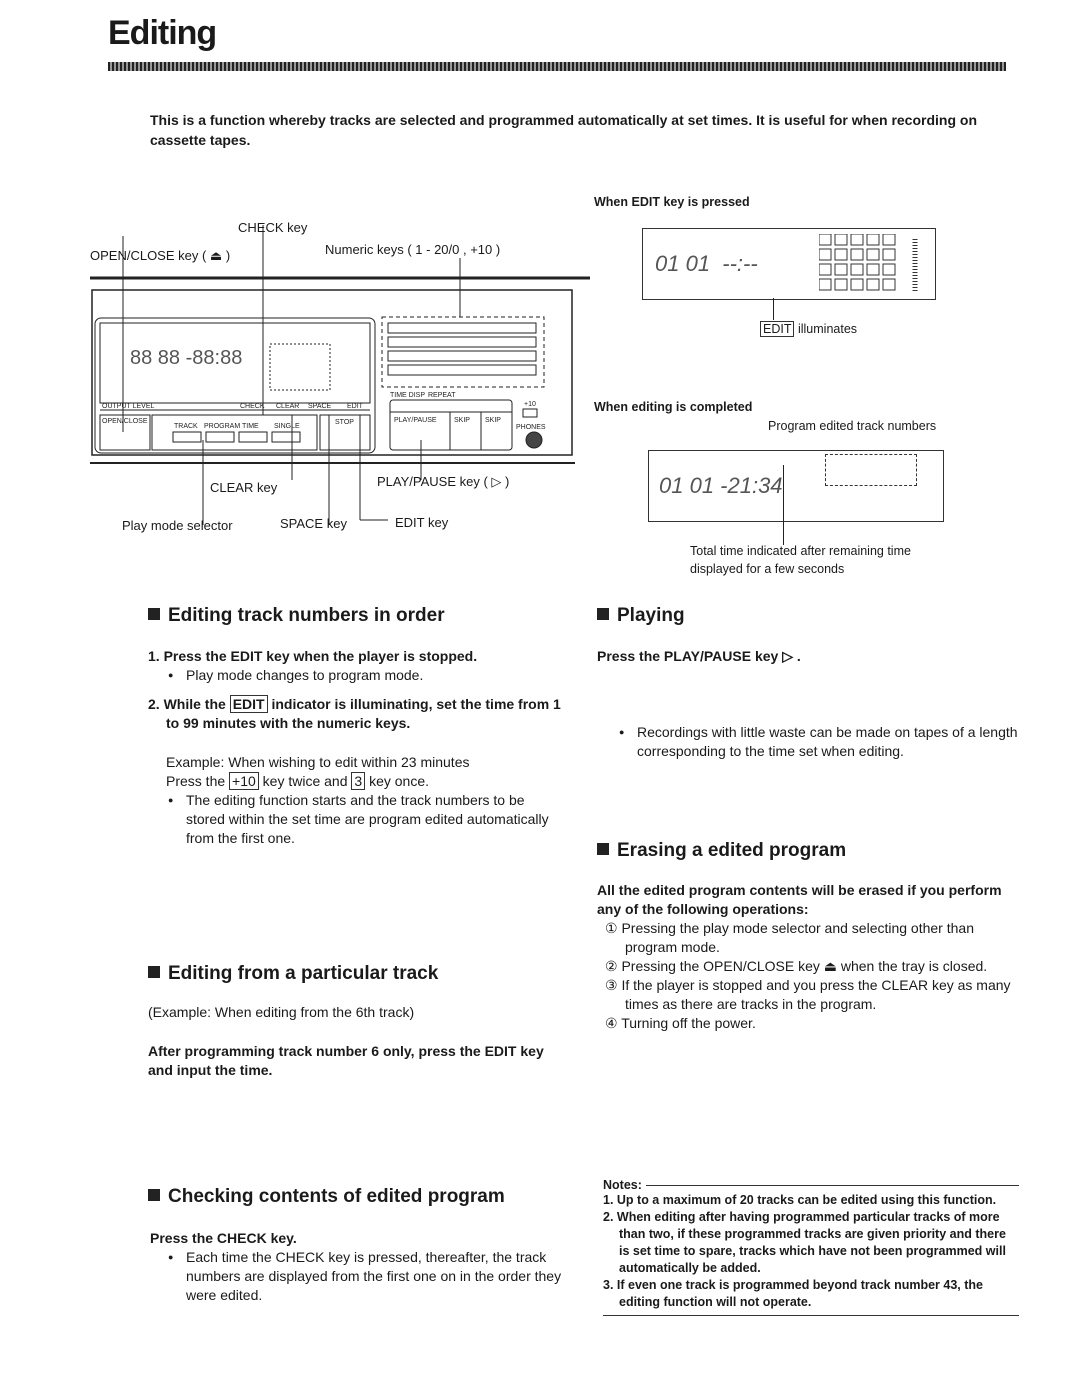  What do you see at coordinates (699, 656) in the screenshot?
I see `playing-instruction: Press the PLAY/PAUSE key ▷ .` at bounding box center [699, 656].